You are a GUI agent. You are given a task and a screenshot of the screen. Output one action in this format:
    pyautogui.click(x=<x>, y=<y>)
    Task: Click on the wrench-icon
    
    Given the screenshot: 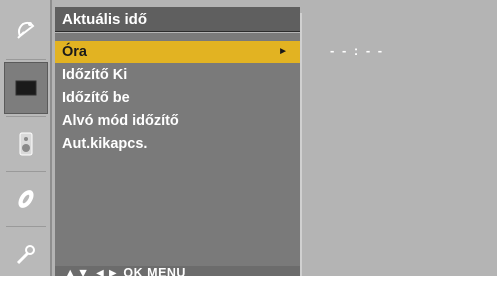 What is the action you would take?
    pyautogui.click(x=25, y=255)
    